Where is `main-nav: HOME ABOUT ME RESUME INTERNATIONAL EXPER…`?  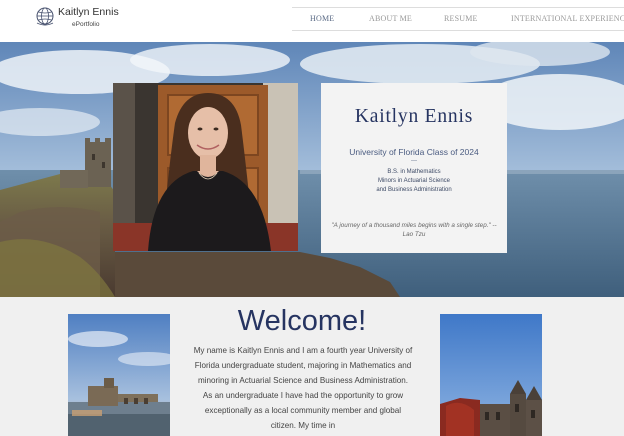
main-nav: HOME ABOUT ME RESUME INTERNATIONAL EXPER… is located at coordinates (458, 19).